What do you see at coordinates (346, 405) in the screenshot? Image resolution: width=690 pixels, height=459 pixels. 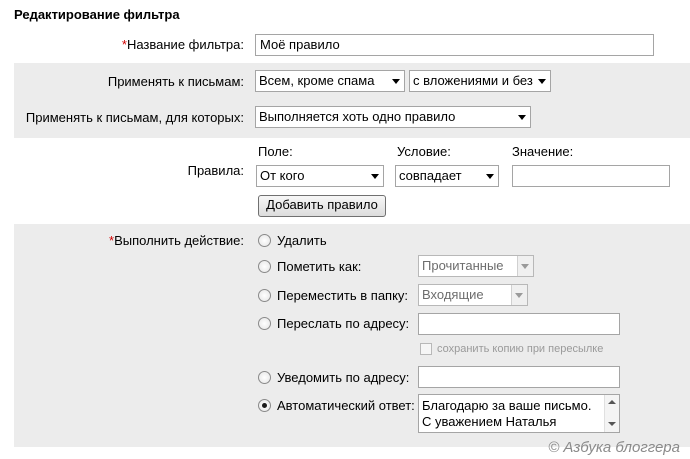 I see `autoreply-label: Автоматический ответ:` at bounding box center [346, 405].